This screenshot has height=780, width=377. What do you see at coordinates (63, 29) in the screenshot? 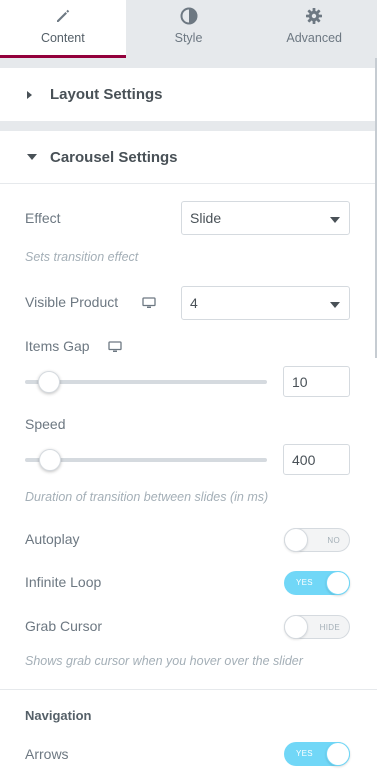
I see `tab-content: Content` at bounding box center [63, 29].